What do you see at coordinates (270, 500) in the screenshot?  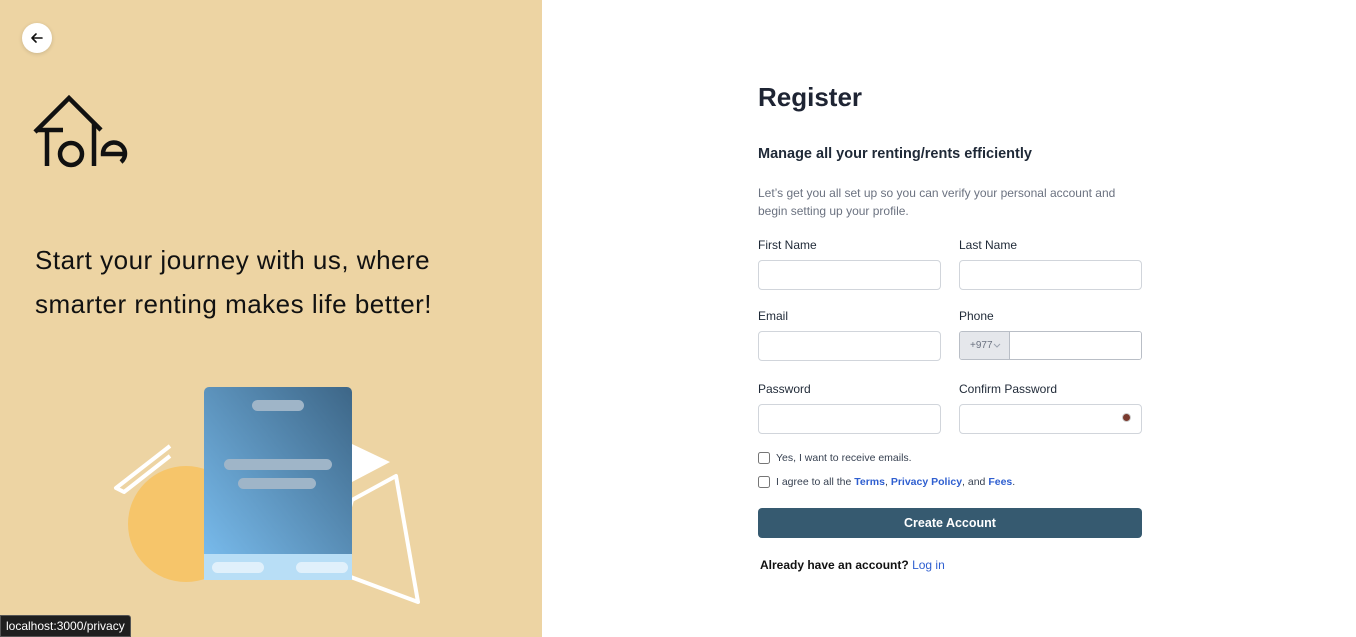 I see `phone-illustration` at bounding box center [270, 500].